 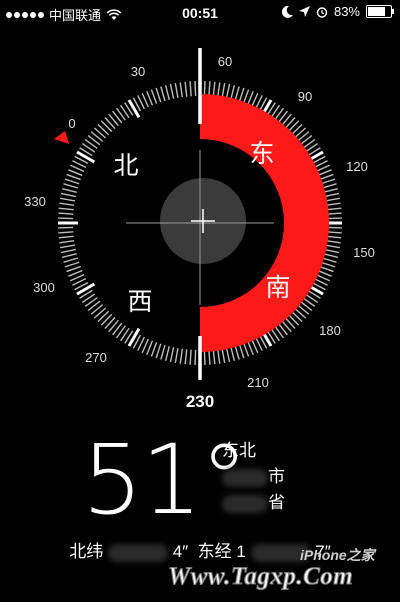 I want to click on cardinal-east: 东, so click(x=261, y=153).